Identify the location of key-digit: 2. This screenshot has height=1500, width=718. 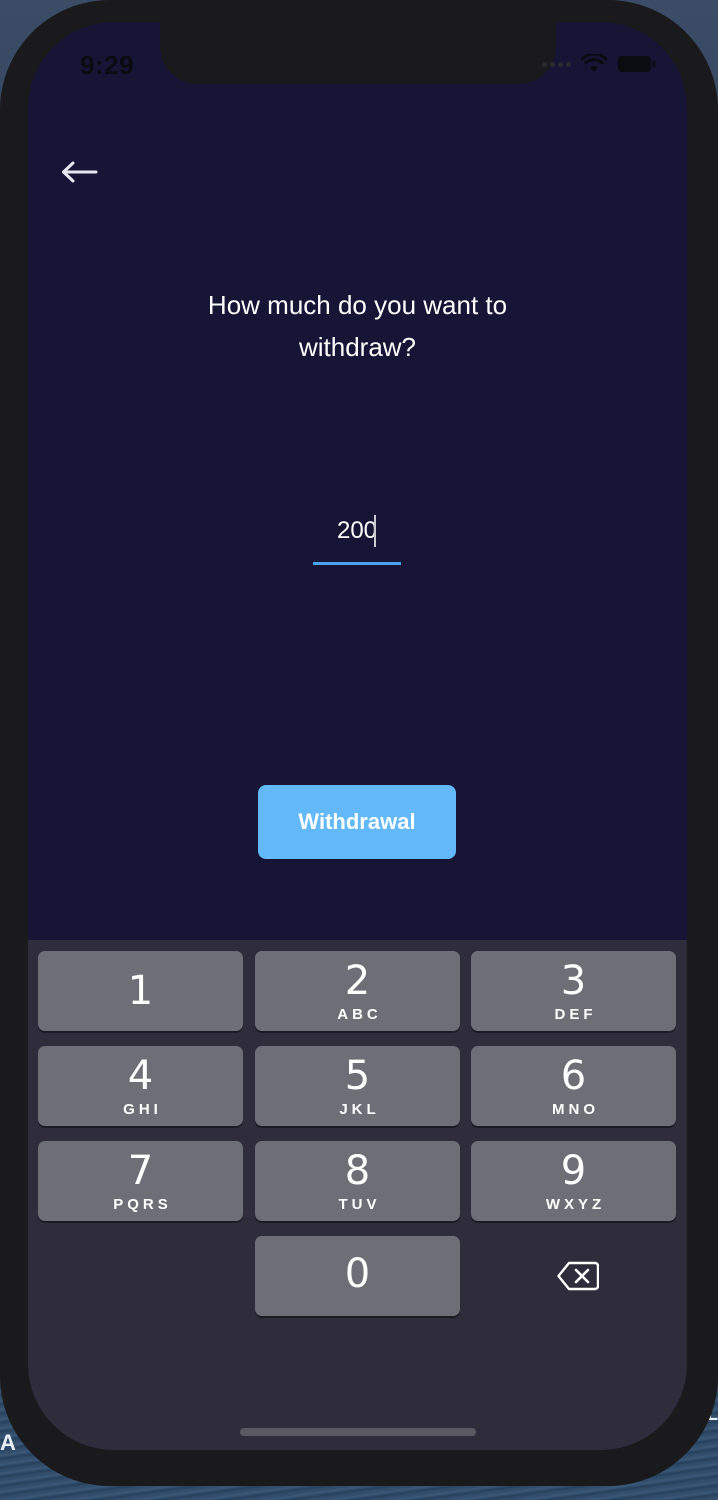
(357, 981).